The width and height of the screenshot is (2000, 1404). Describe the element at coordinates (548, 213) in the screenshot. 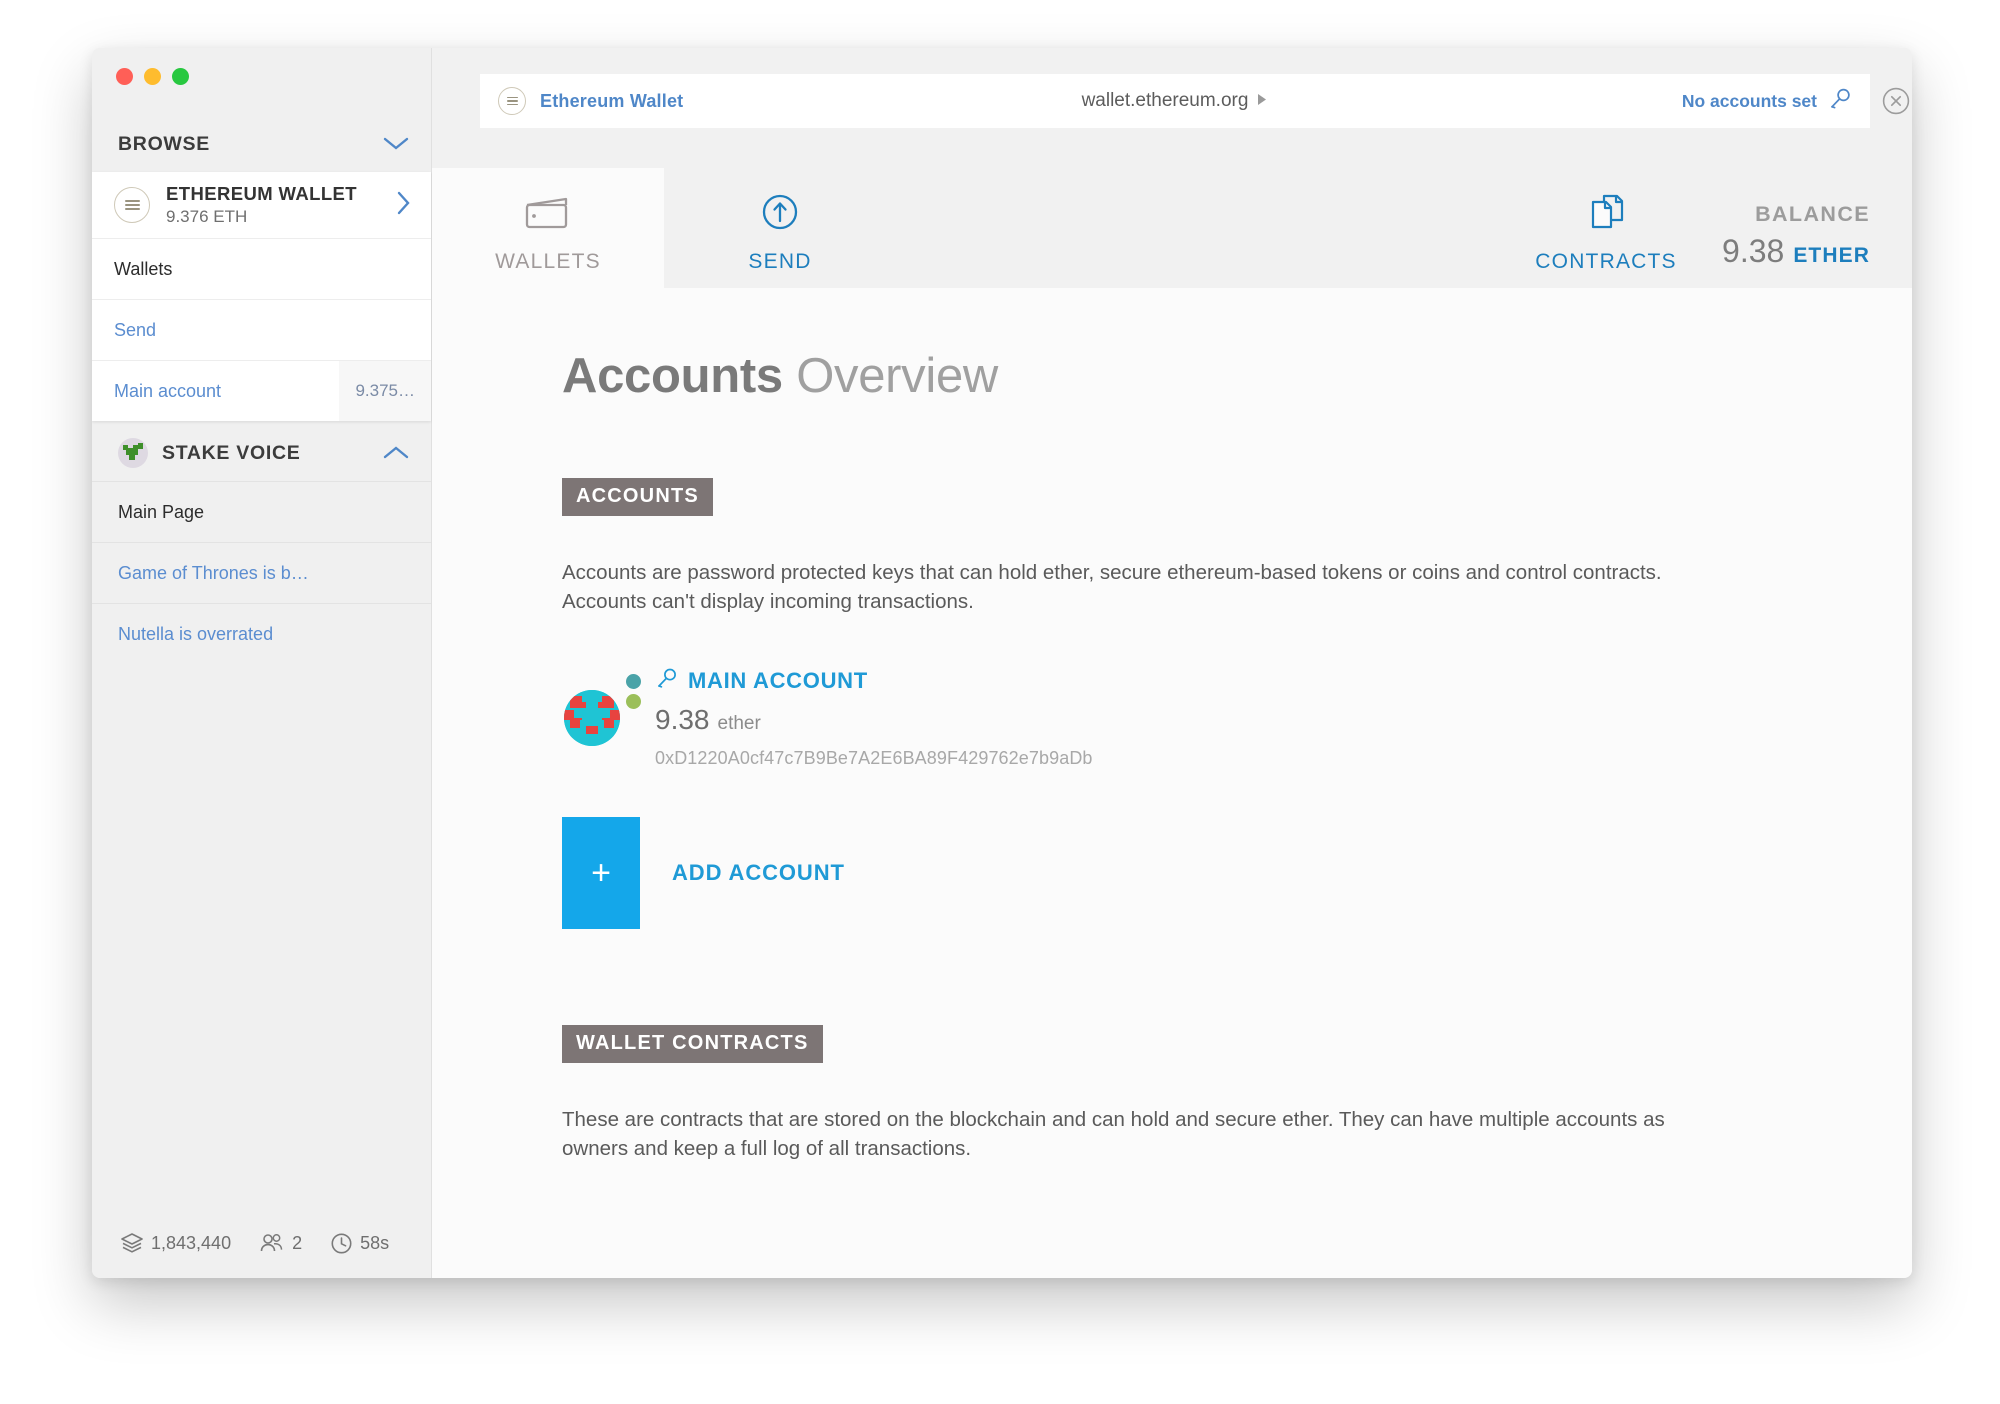

I see `wallet-icon` at that location.